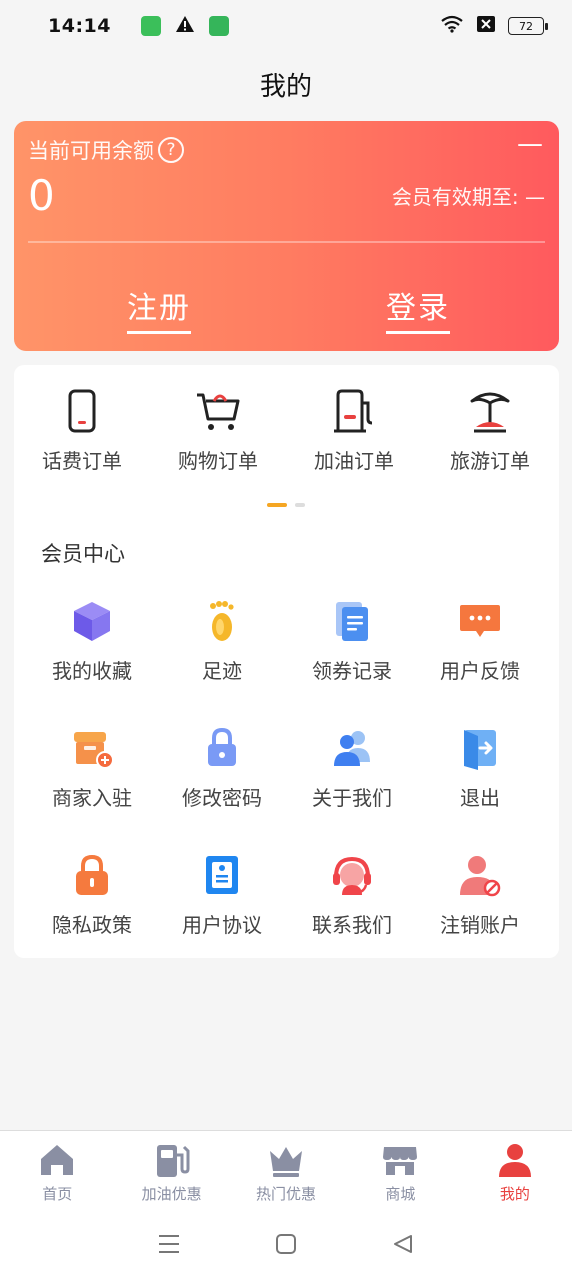 The width and height of the screenshot is (572, 1280). Describe the element at coordinates (222, 895) in the screenshot. I see `user-agreement-button: 用户协议` at that location.